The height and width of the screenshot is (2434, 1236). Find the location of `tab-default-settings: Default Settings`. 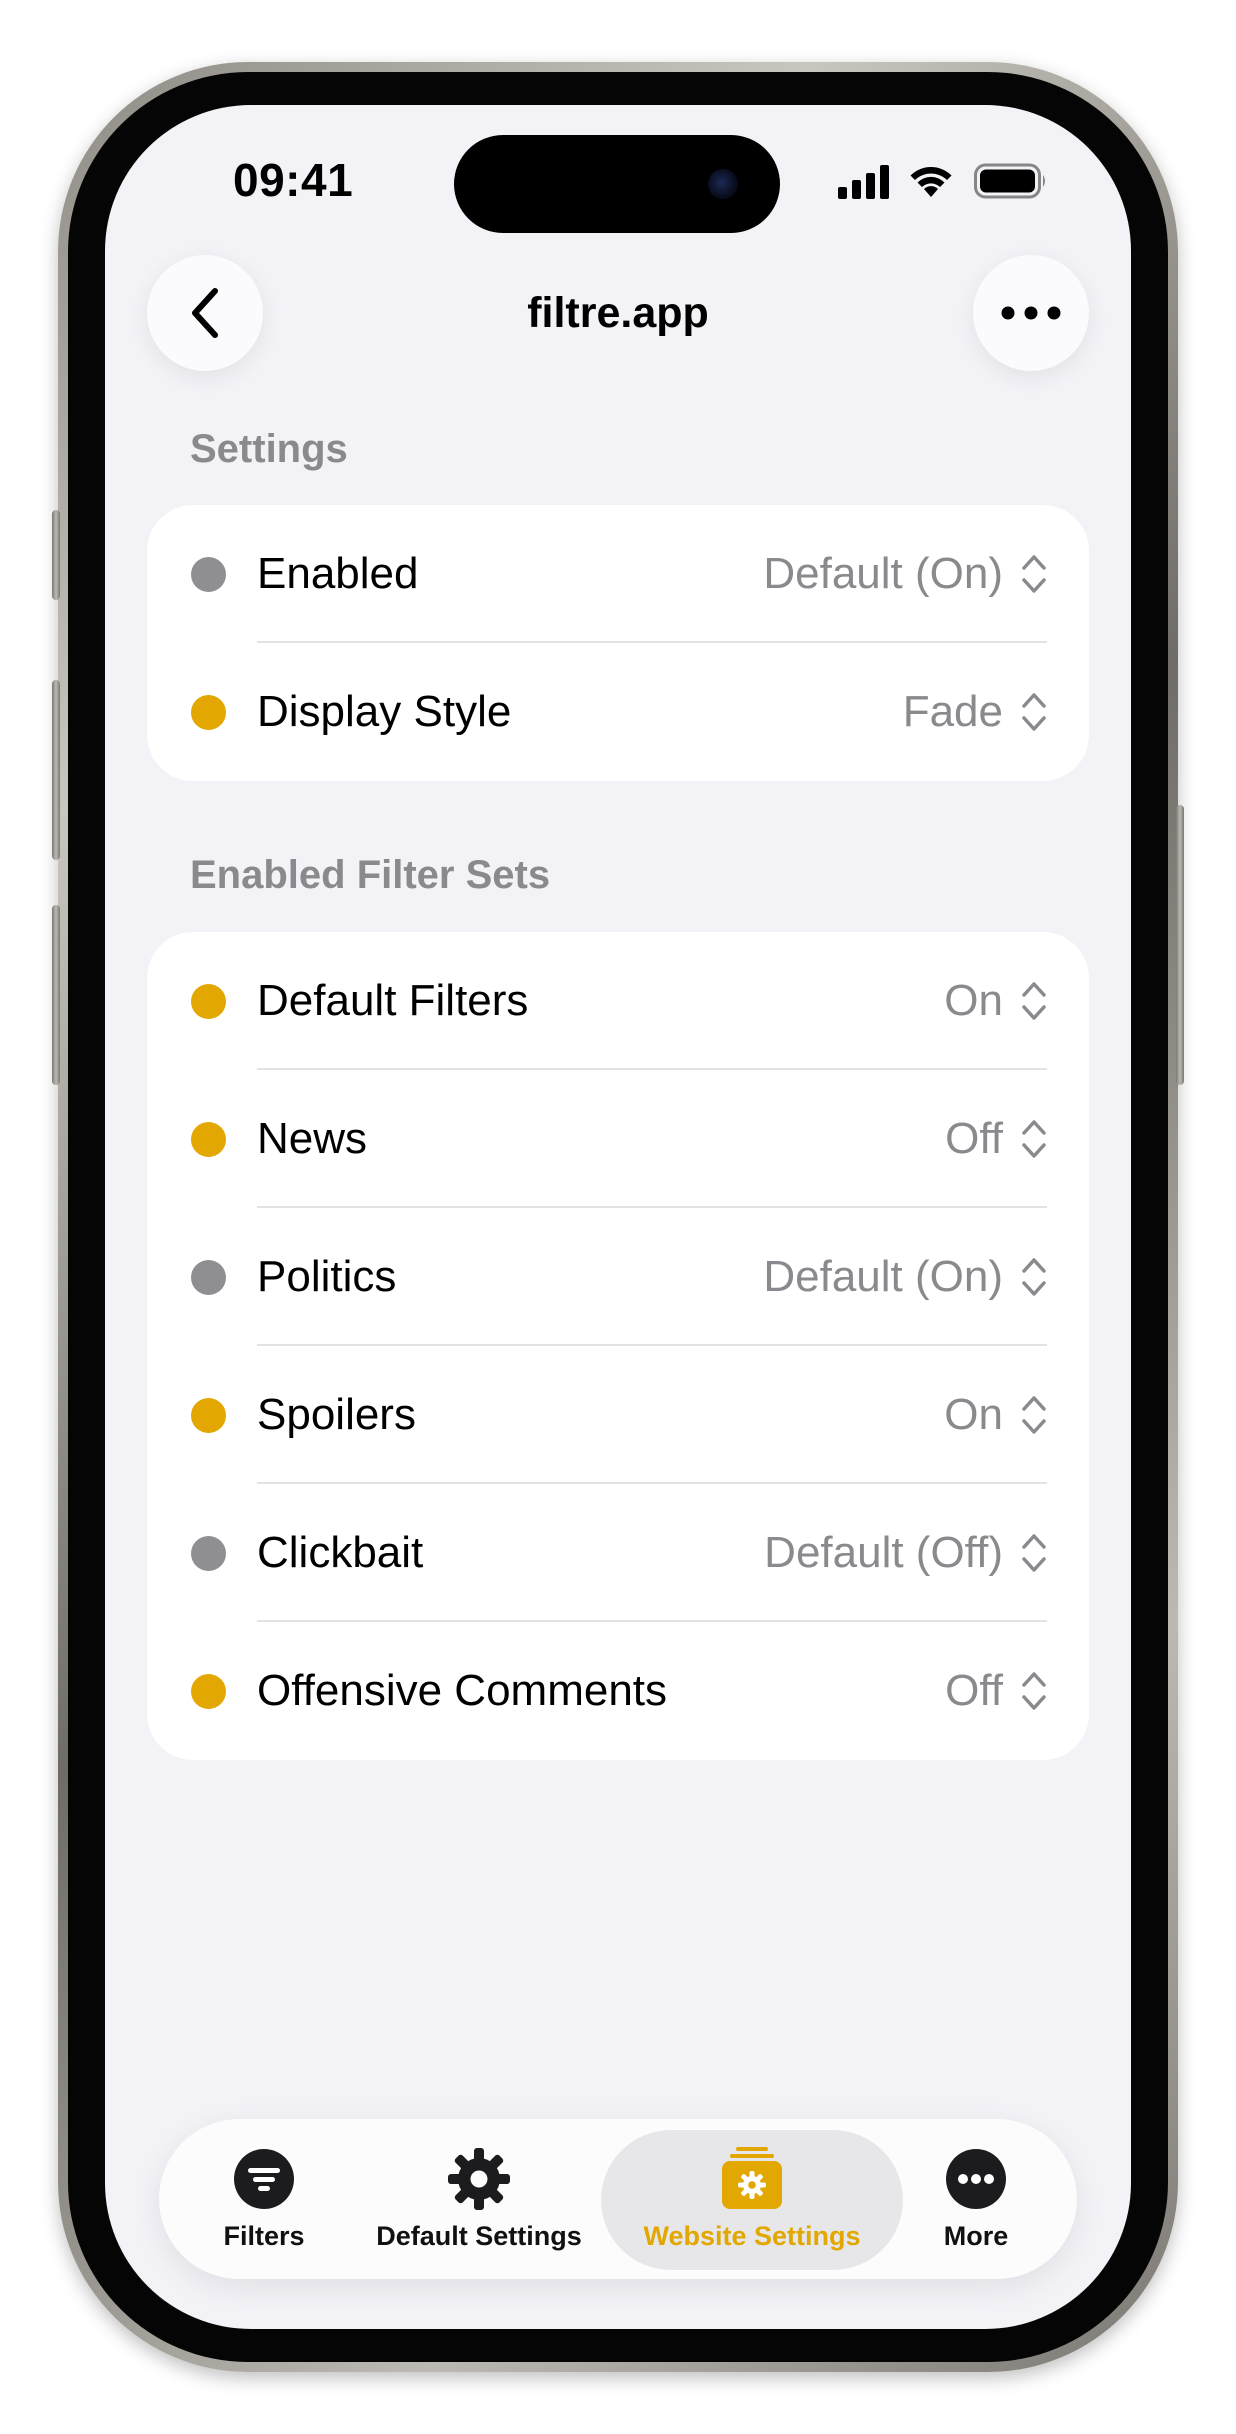

tab-default-settings: Default Settings is located at coordinates (479, 2199).